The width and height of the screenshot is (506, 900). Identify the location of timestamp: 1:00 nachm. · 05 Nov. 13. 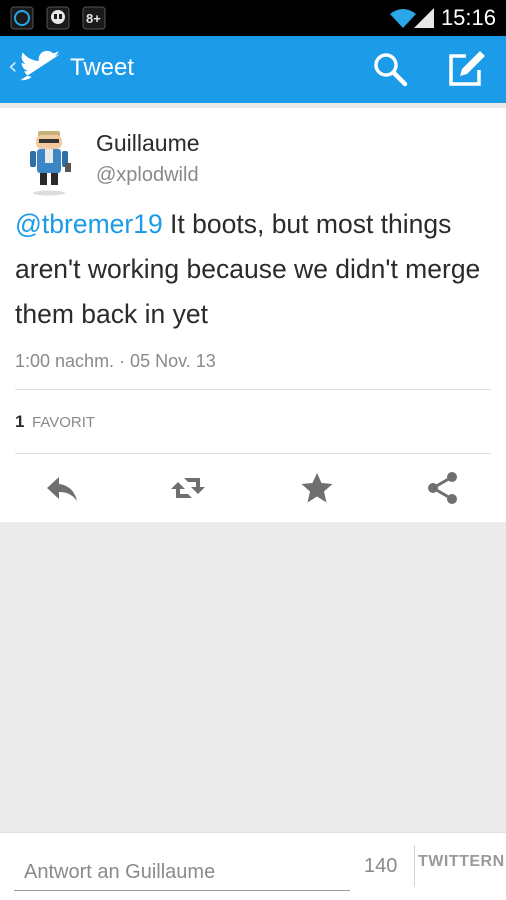
(115, 361).